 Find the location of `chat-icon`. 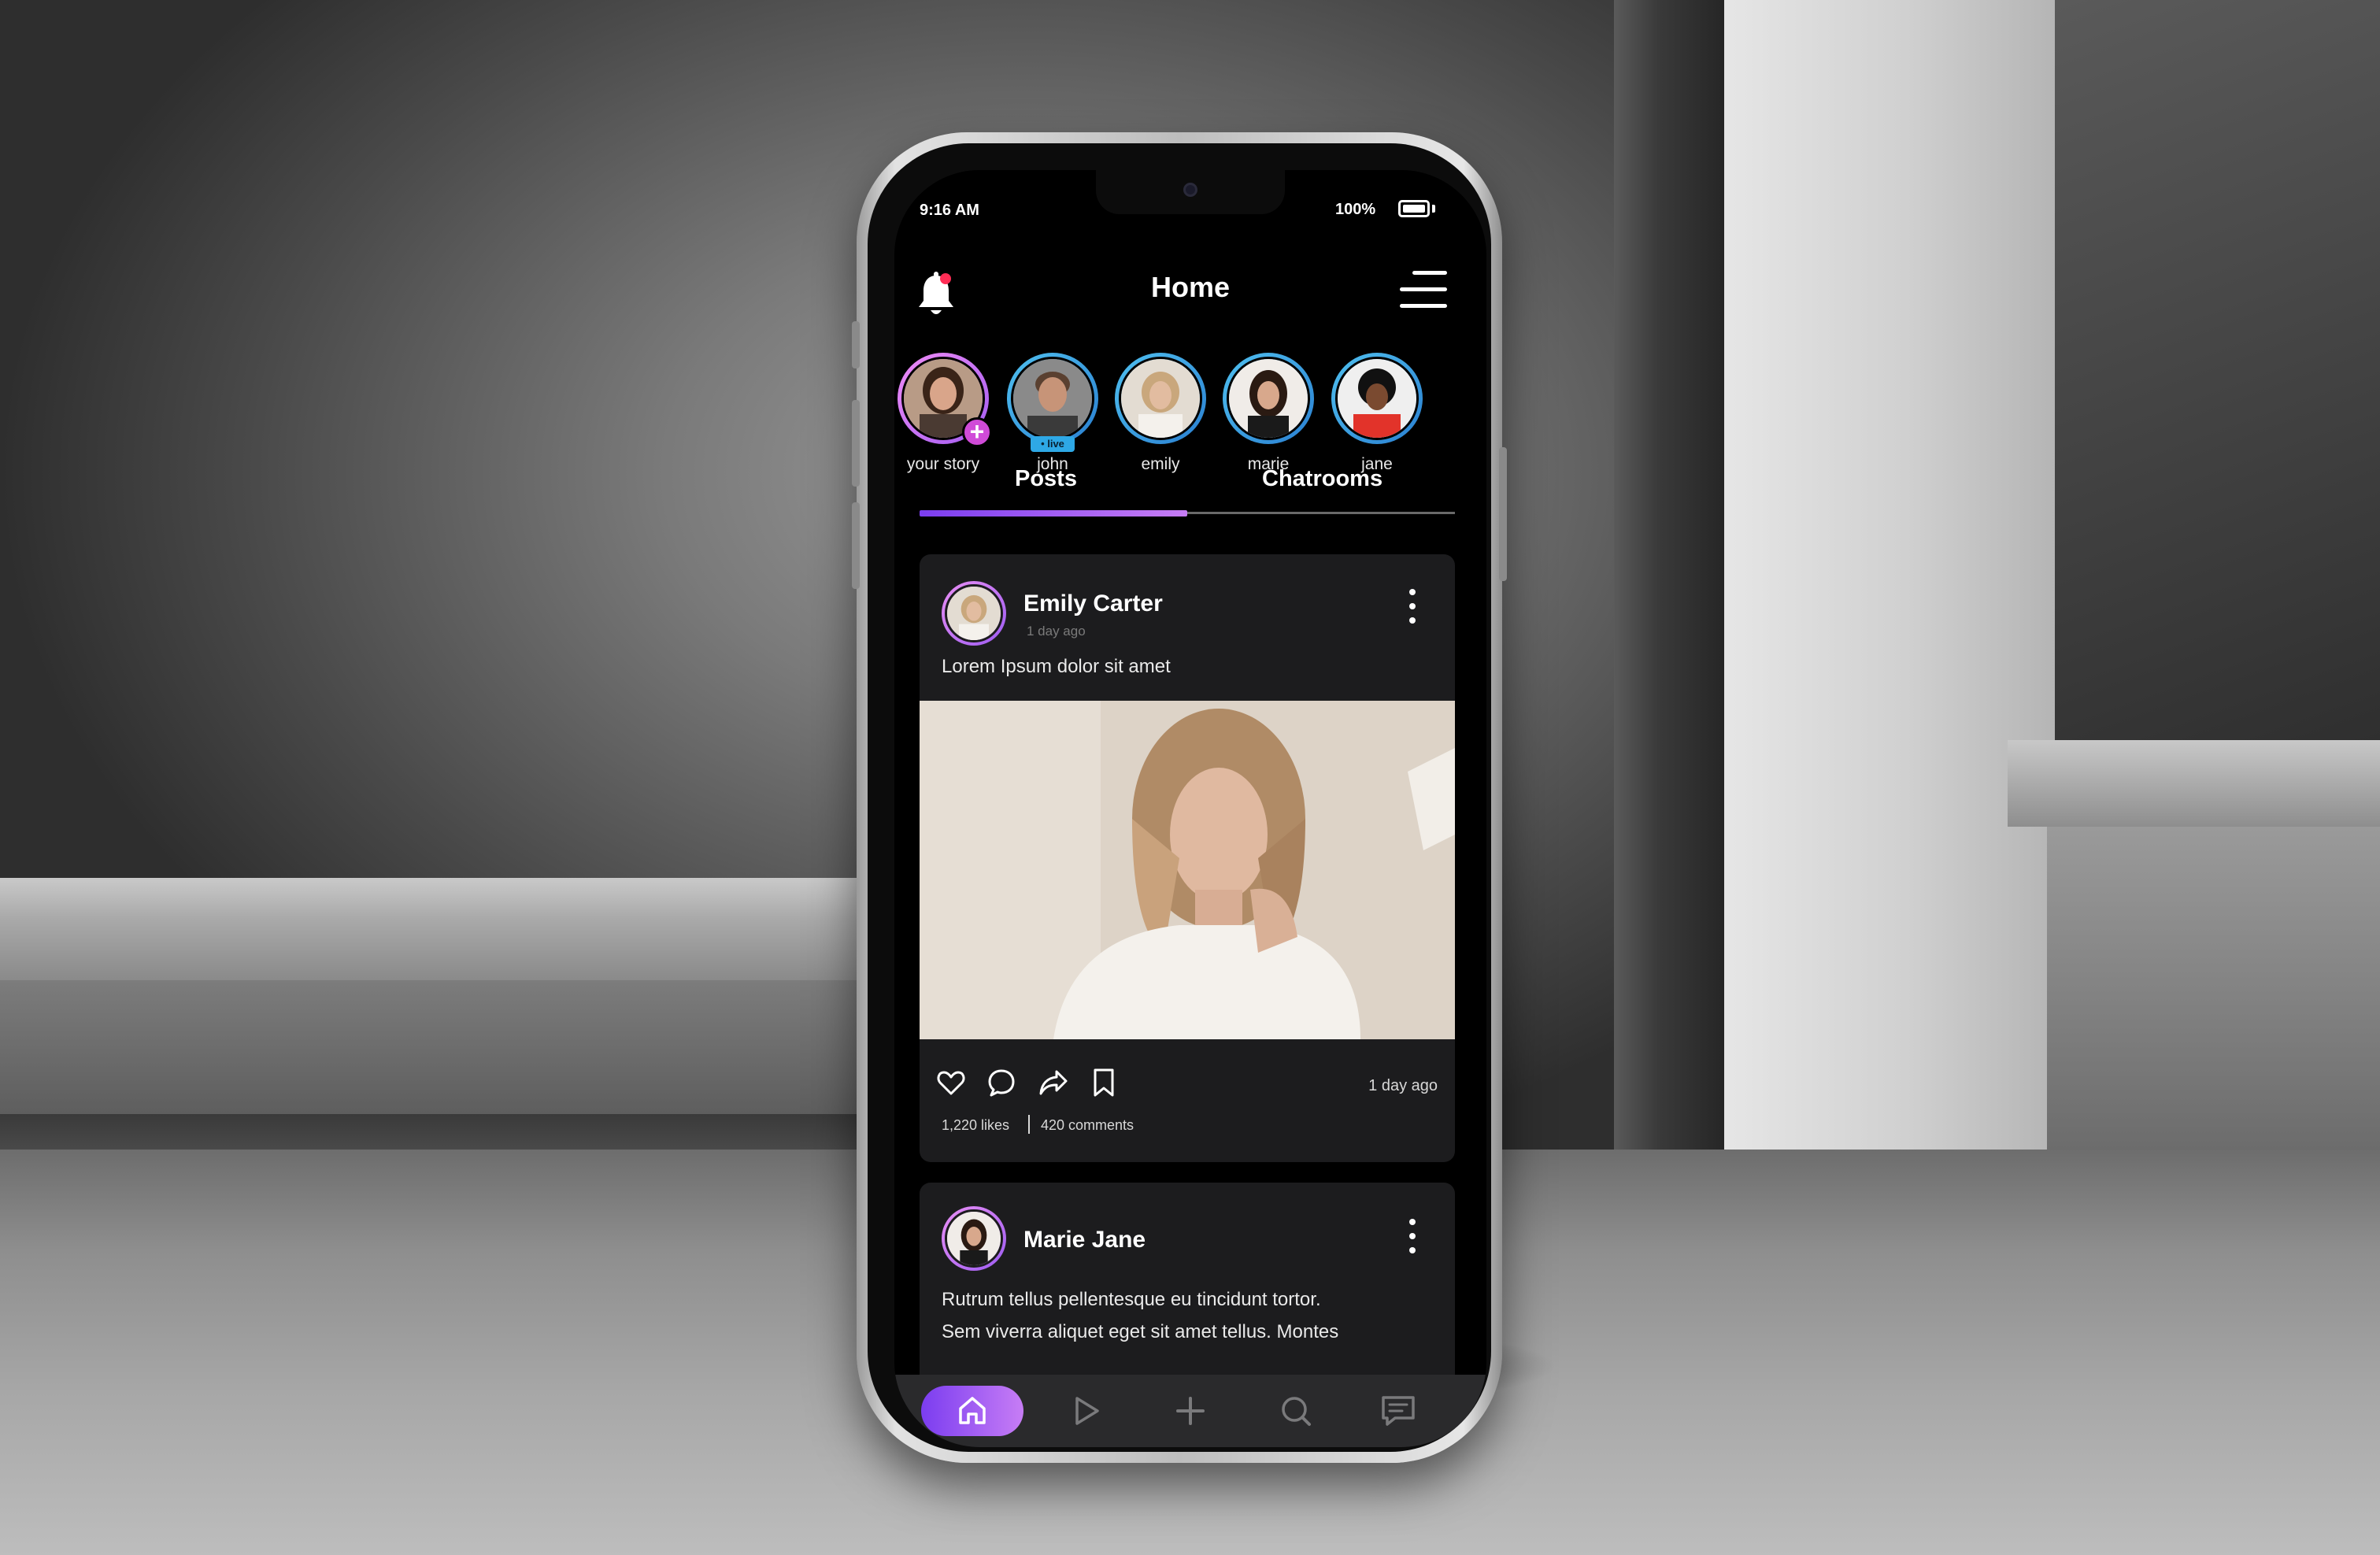

chat-icon is located at coordinates (1398, 1411).